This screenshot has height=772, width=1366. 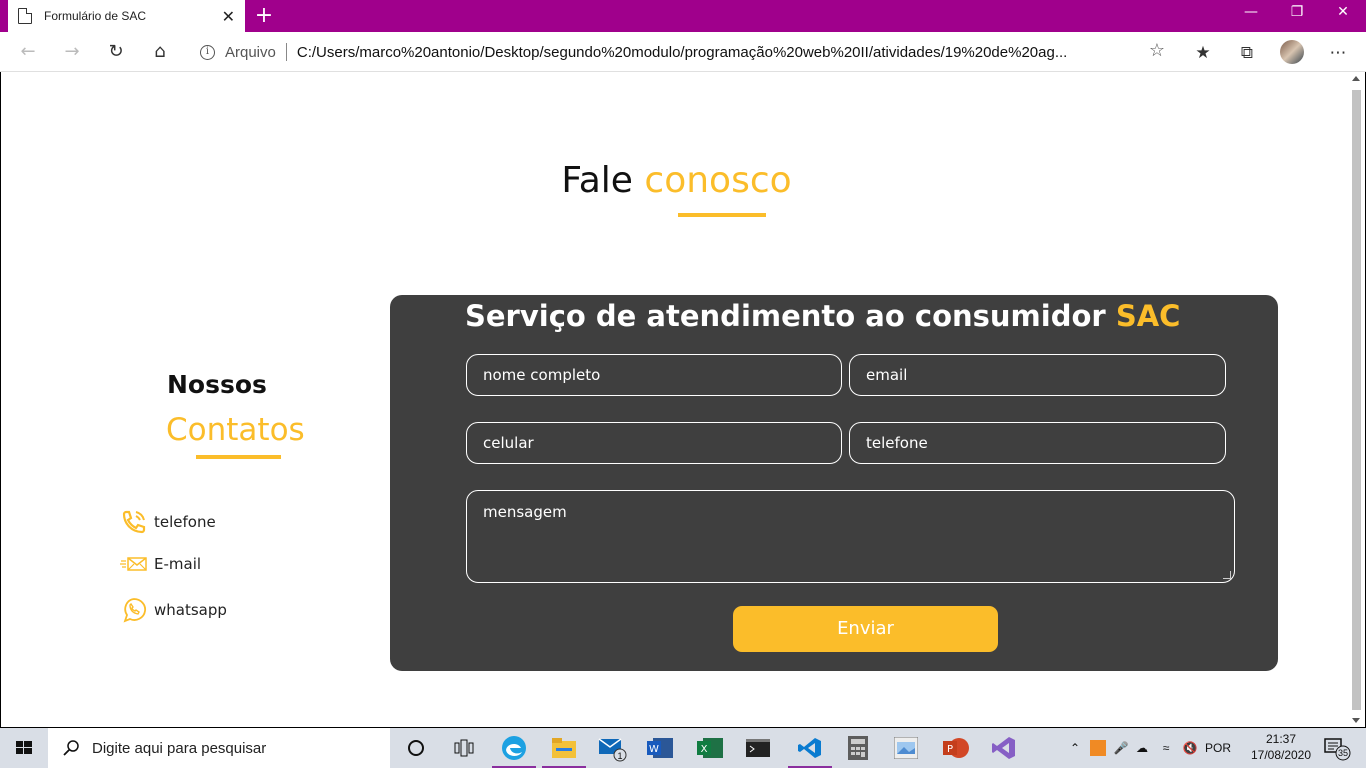 What do you see at coordinates (1247, 53) in the screenshot?
I see `collections-icon: ⧉` at bounding box center [1247, 53].